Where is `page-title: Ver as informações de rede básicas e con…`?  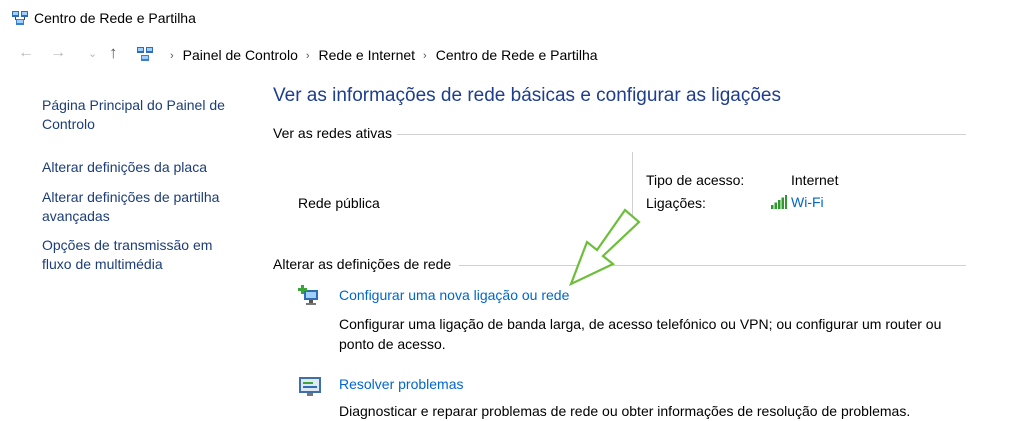 page-title: Ver as informações de rede básicas e con… is located at coordinates (527, 95).